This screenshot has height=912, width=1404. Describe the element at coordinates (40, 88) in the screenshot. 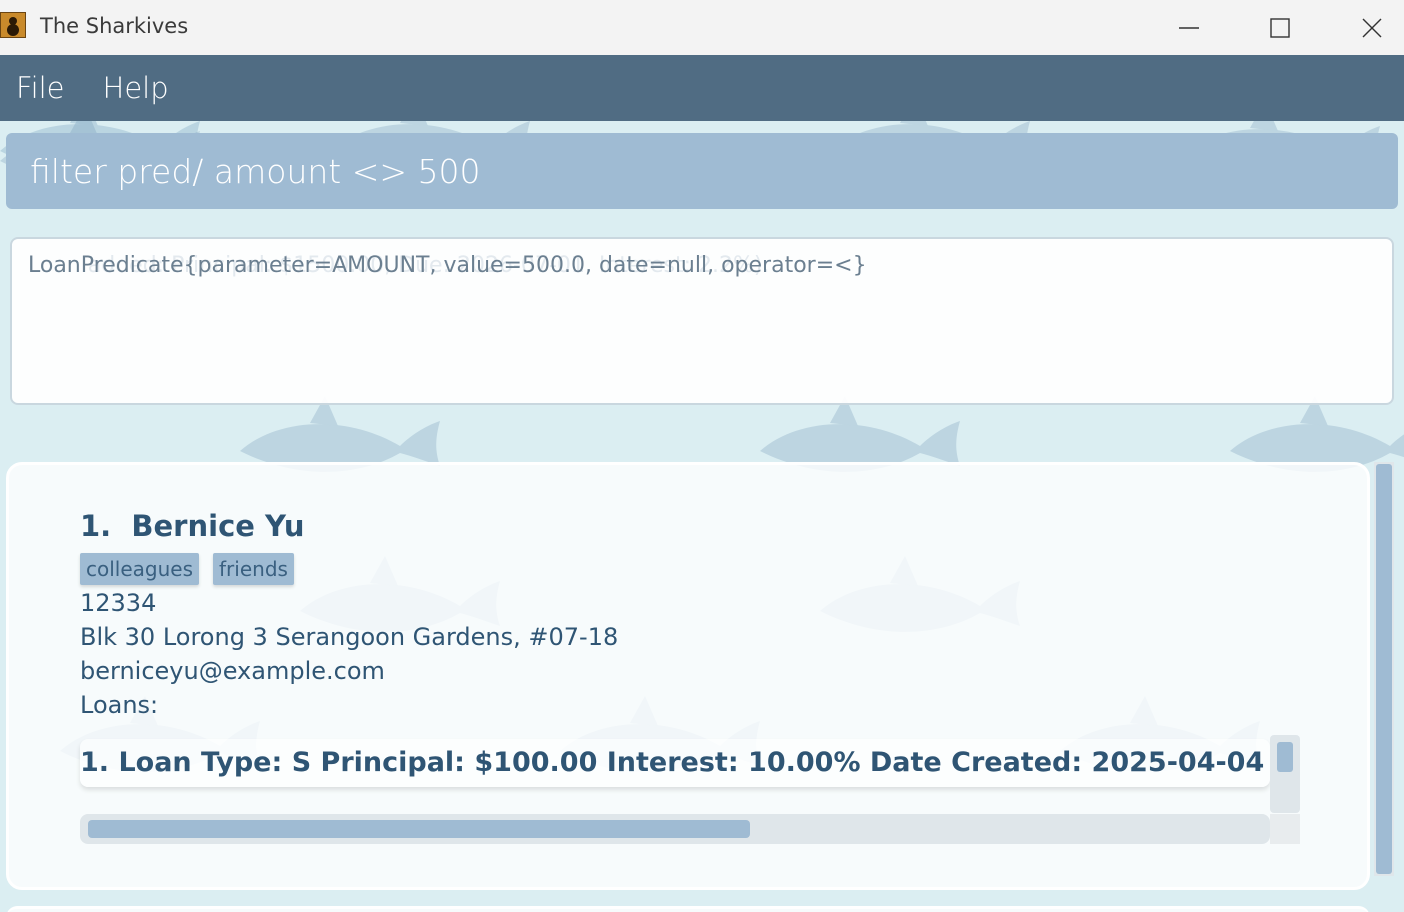

I see `menu-file: File` at that location.